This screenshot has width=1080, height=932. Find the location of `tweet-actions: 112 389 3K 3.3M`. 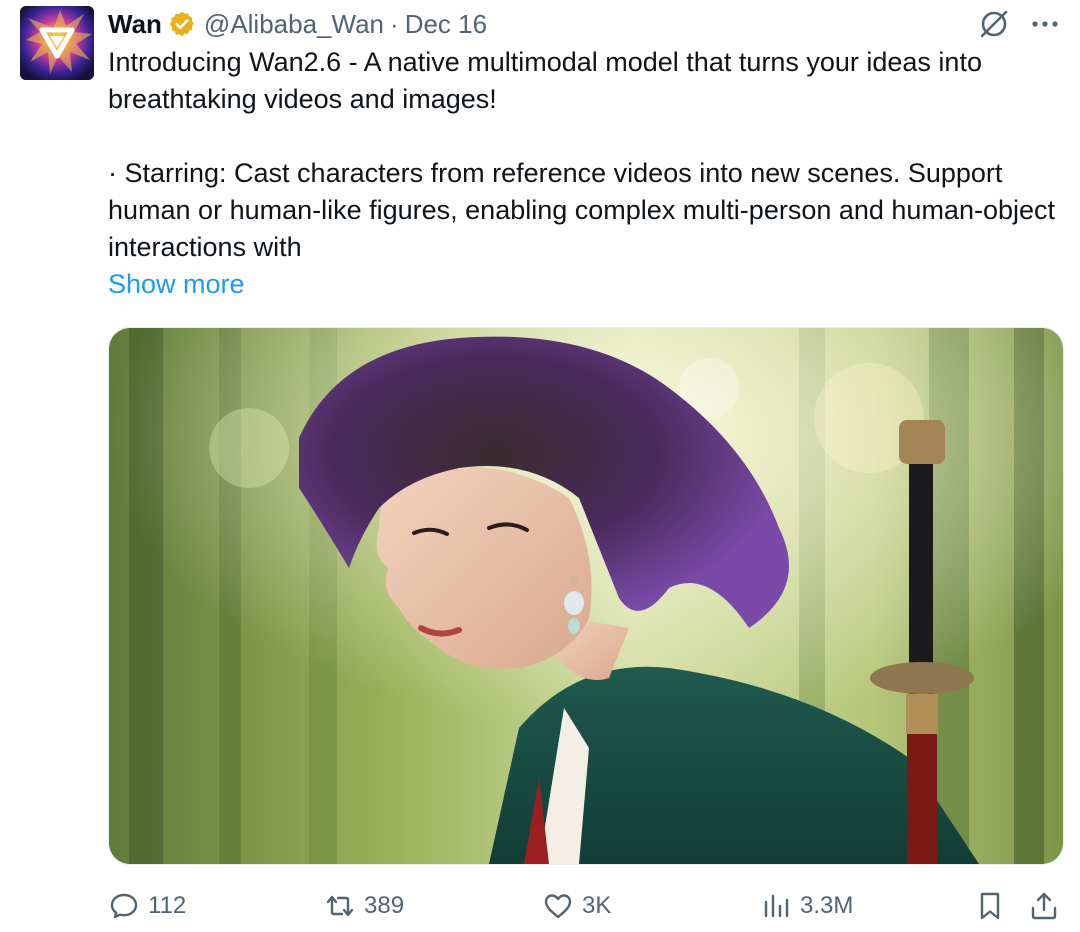

tweet-actions: 112 389 3K 3.3M is located at coordinates (585, 906).